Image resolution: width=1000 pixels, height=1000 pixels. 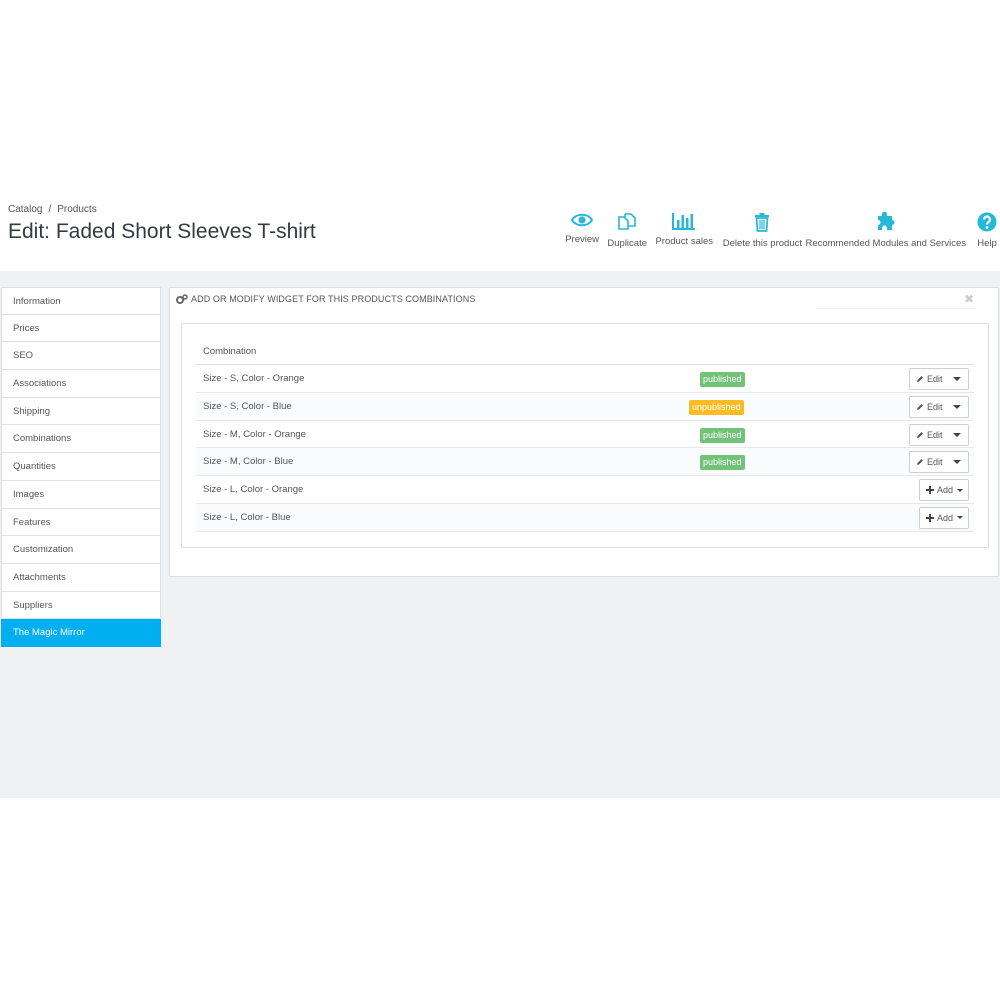 What do you see at coordinates (684, 241) in the screenshot?
I see `product-sales-label: Product sales` at bounding box center [684, 241].